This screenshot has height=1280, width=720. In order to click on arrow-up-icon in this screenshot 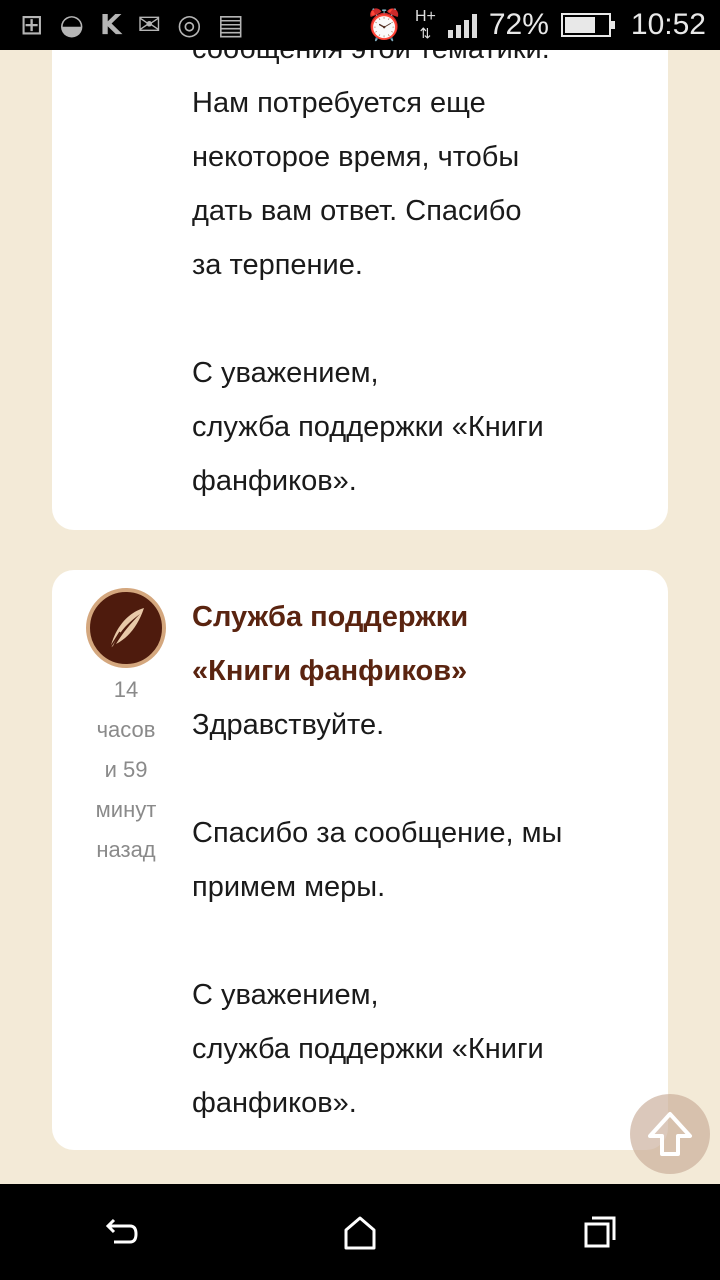, I will do `click(670, 1134)`.